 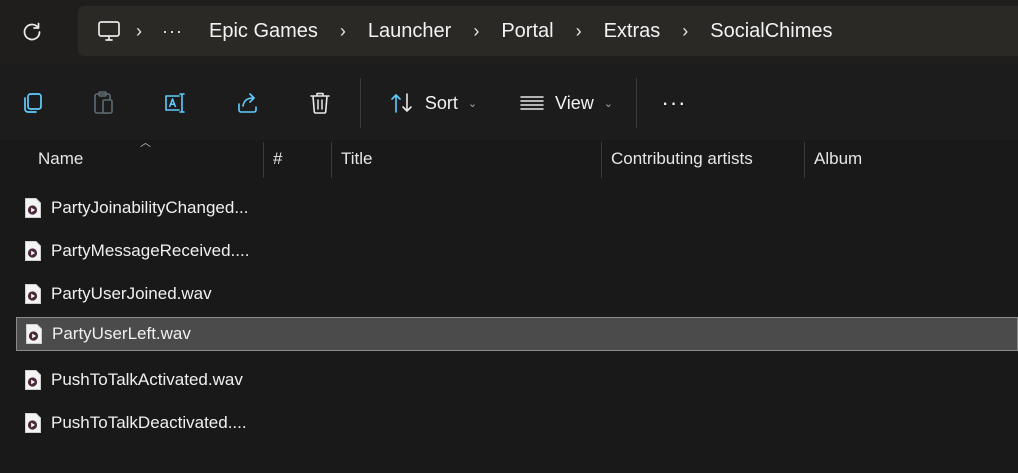 What do you see at coordinates (517, 294) in the screenshot?
I see `file-row: PartyUserJoined.wav` at bounding box center [517, 294].